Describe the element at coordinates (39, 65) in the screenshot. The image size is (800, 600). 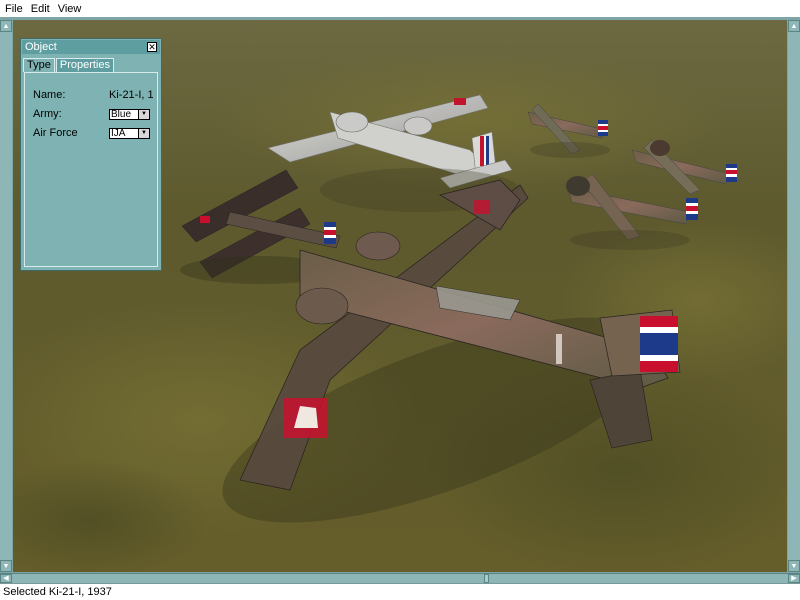
I see `tab-type: Type` at that location.